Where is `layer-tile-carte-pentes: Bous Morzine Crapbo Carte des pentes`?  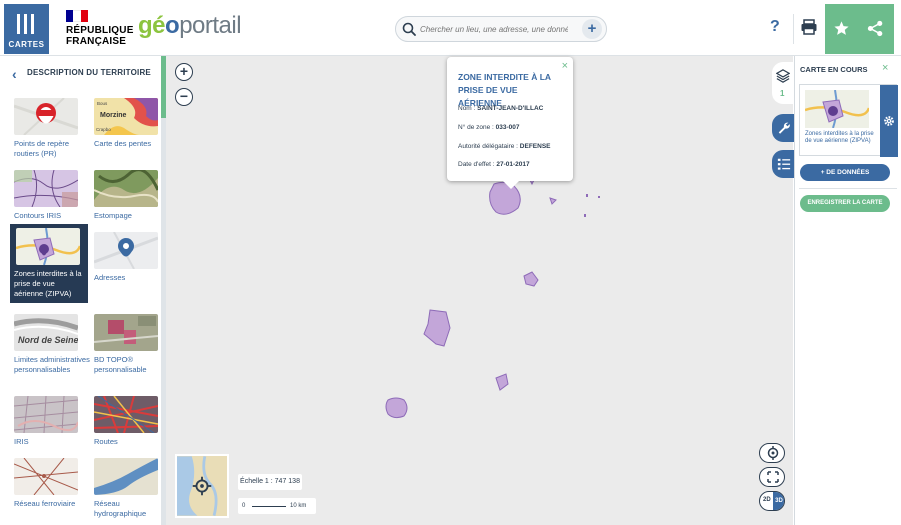
layer-tile-carte-pentes: Bous Morzine Crapbo Carte des pentes is located at coordinates (128, 123).